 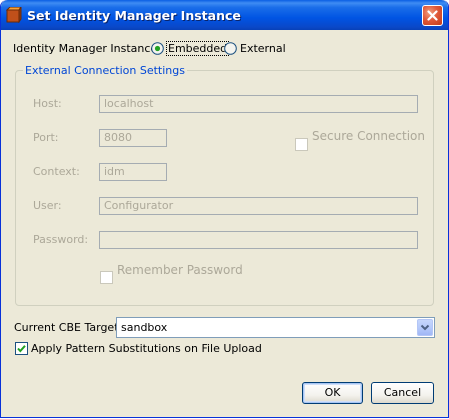 I want to click on user-label: User:, so click(x=47, y=205).